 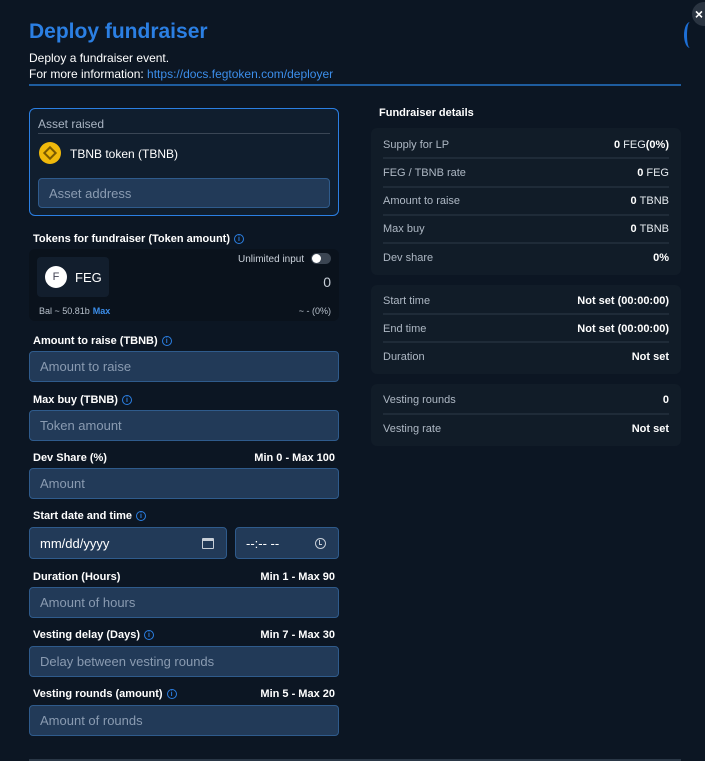 What do you see at coordinates (124, 154) in the screenshot?
I see `asset-token-name: TBNB token (TBNB)` at bounding box center [124, 154].